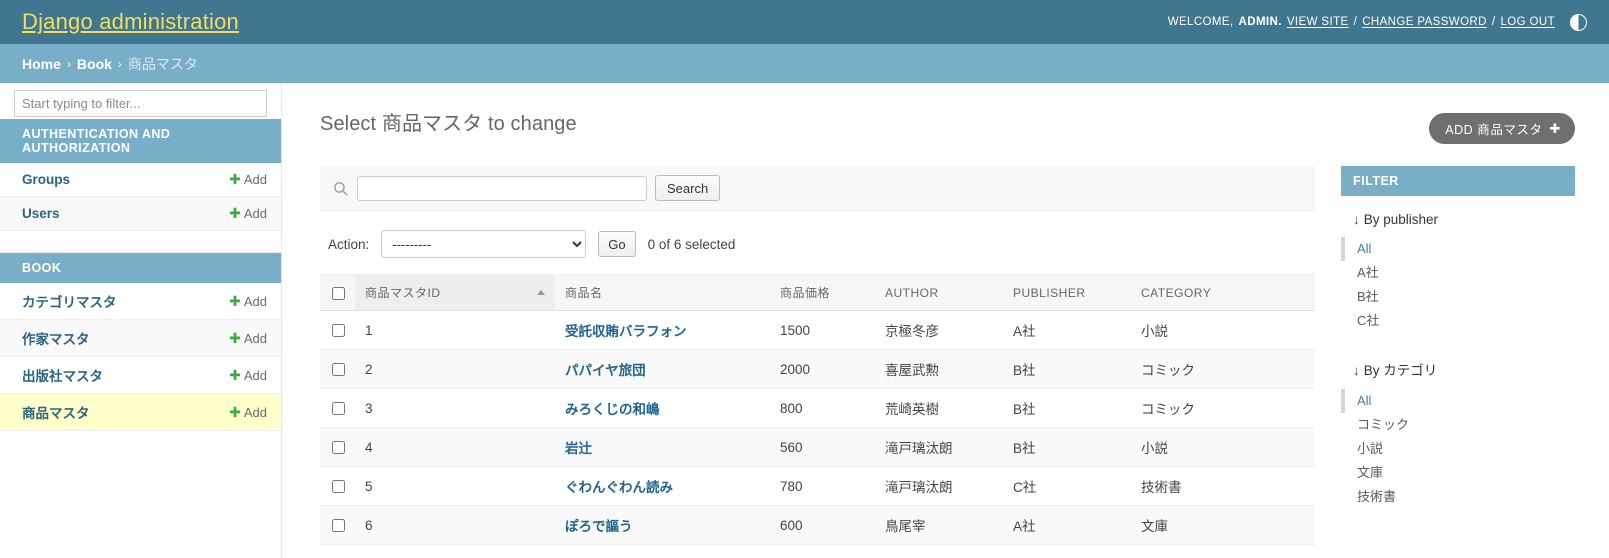 This screenshot has height=558, width=1609. Describe the element at coordinates (248, 375) in the screenshot. I see `sidebar-add-publisher-master: ✚ Add` at that location.